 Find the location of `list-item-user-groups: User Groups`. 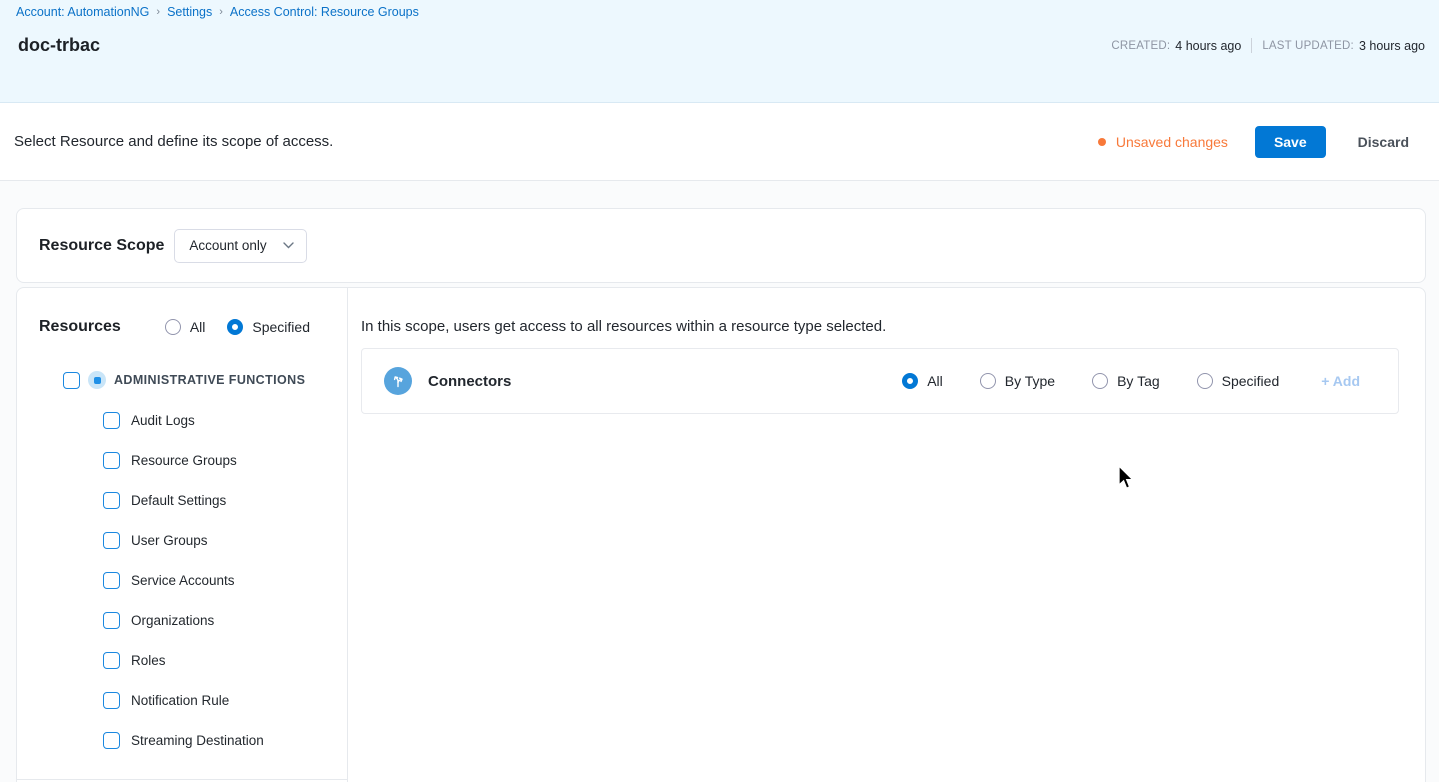

list-item-user-groups: User Groups is located at coordinates (182, 540).